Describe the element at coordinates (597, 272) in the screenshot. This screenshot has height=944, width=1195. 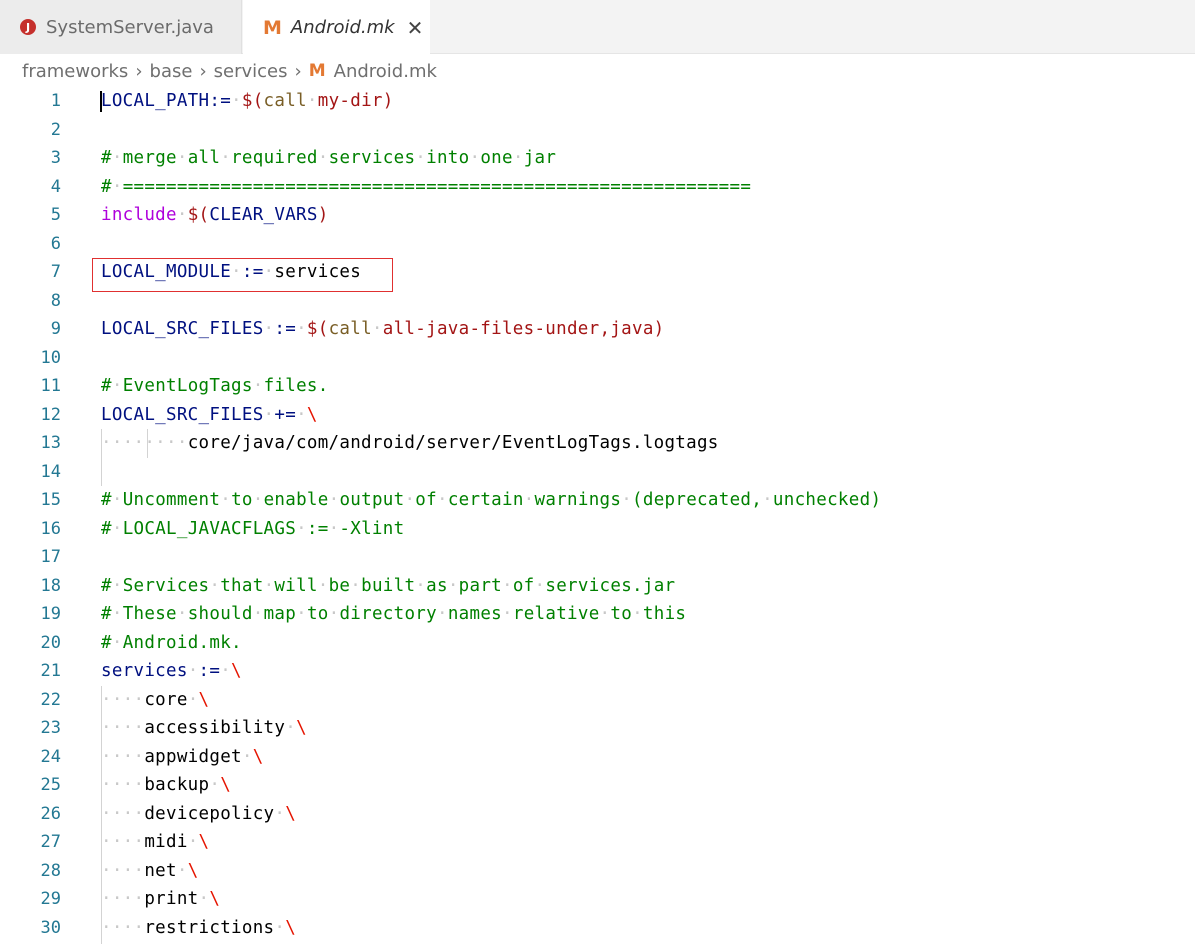
I see `code-line: 7 LOCAL_MODULE·:=·services` at that location.